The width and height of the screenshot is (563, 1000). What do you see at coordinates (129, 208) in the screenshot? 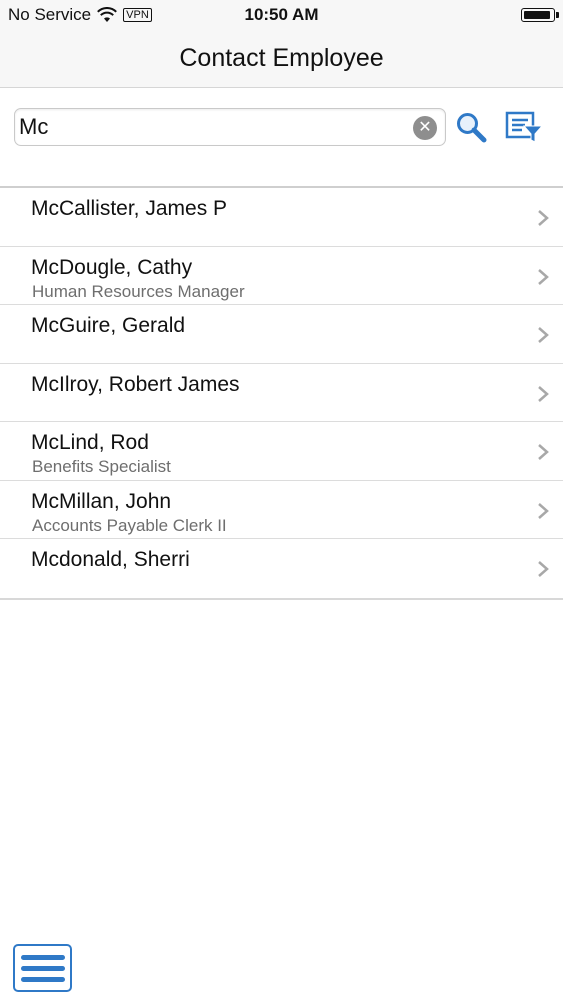
I see `employee-name: McCallister, James P` at bounding box center [129, 208].